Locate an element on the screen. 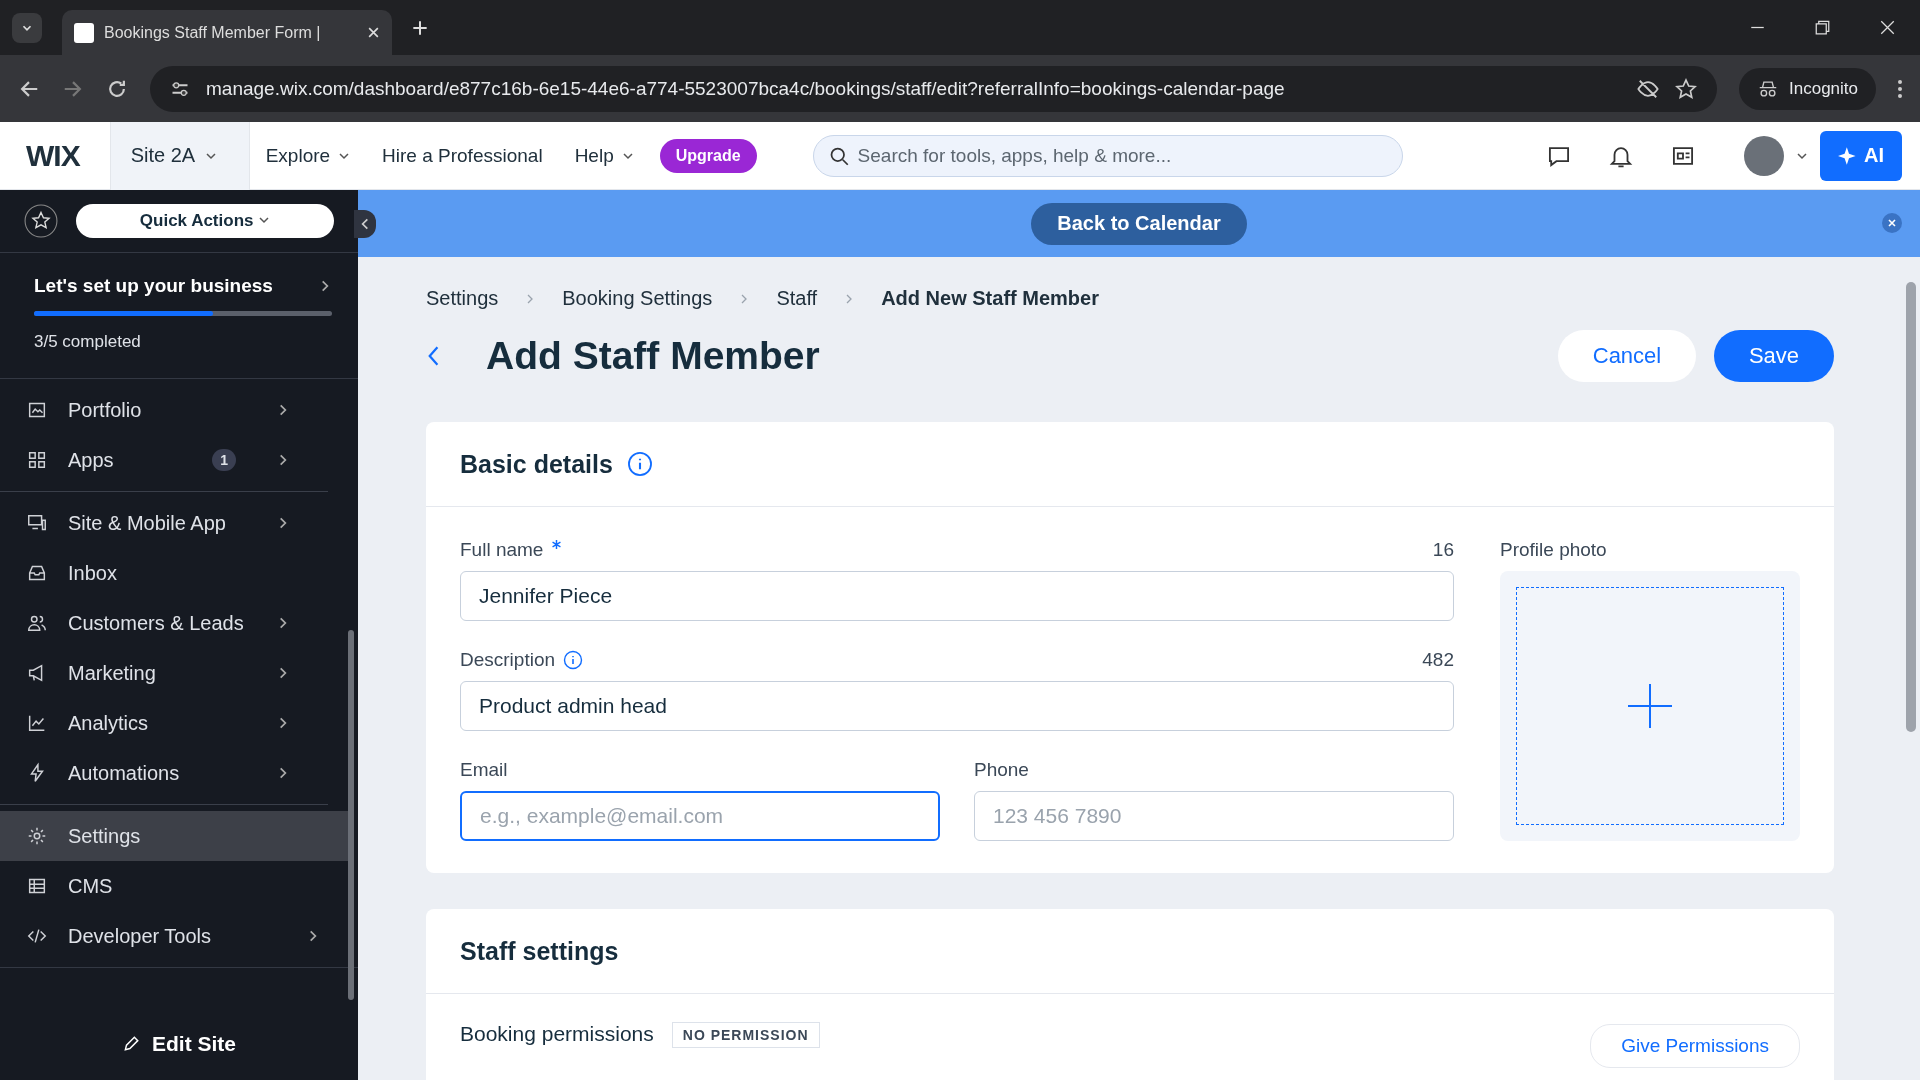 The width and height of the screenshot is (1920, 1080). star-icon is located at coordinates (1686, 88).